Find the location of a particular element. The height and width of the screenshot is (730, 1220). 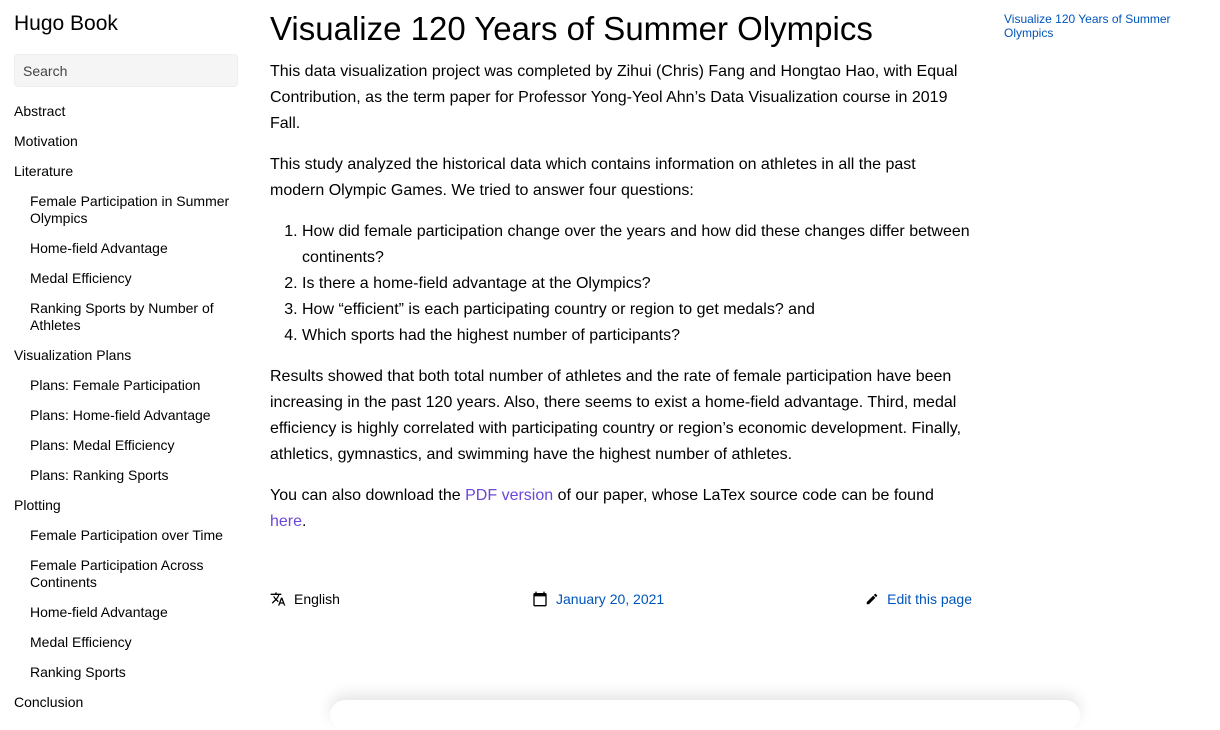

sidebar-subitem-label: Female Participation over Time is located at coordinates (134, 540).